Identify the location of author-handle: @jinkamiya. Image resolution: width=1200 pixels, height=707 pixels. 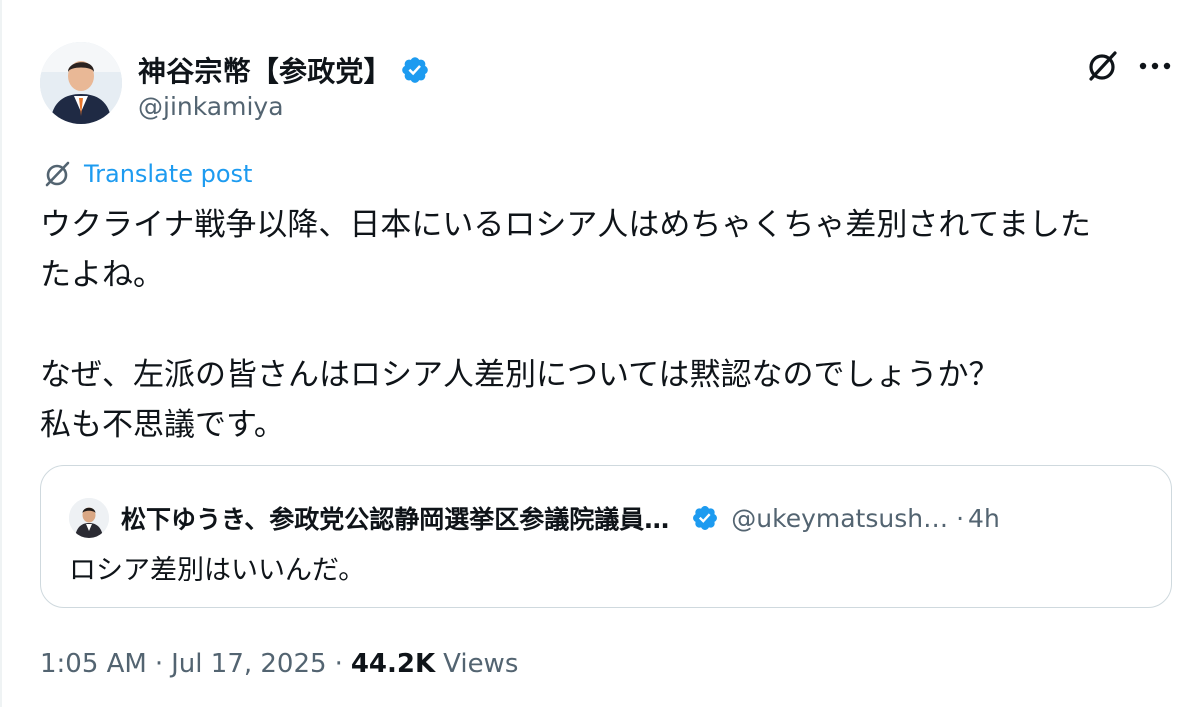
(211, 106).